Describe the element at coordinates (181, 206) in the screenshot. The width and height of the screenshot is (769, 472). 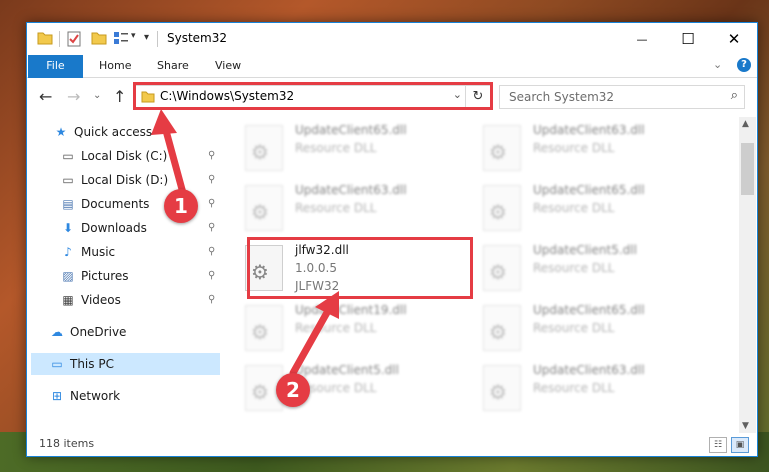
I see `callout-one: 1` at that location.